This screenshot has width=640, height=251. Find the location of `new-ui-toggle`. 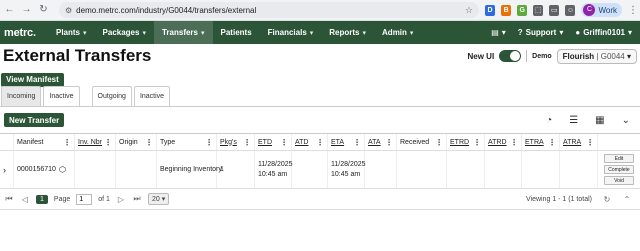

new-ui-toggle is located at coordinates (510, 56).